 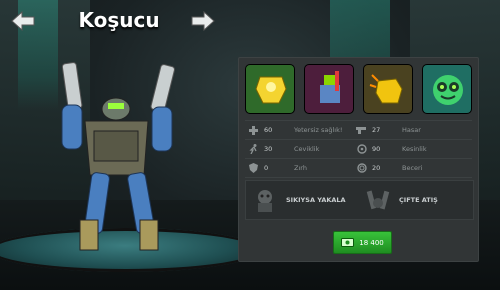 I want to click on stats-row: 60 Yetersiz sağlık! 27 Hasar, so click(x=358, y=129).